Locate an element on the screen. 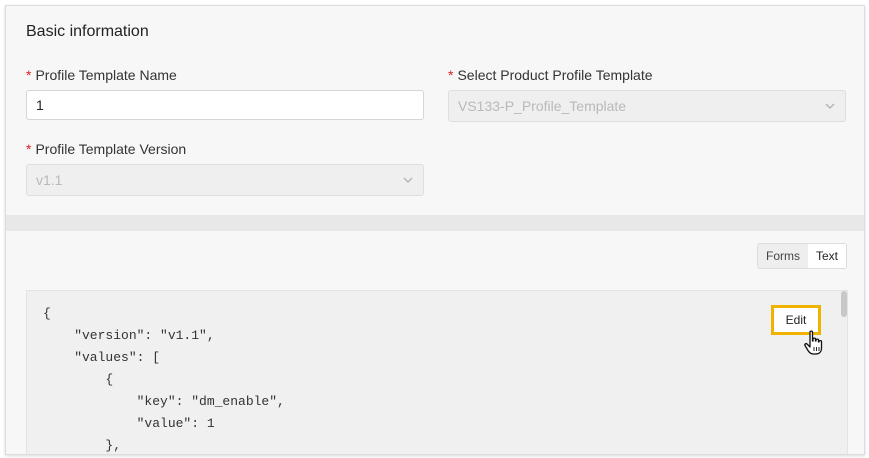 The image size is (869, 458). code-line: "value": 1 is located at coordinates (129, 423).